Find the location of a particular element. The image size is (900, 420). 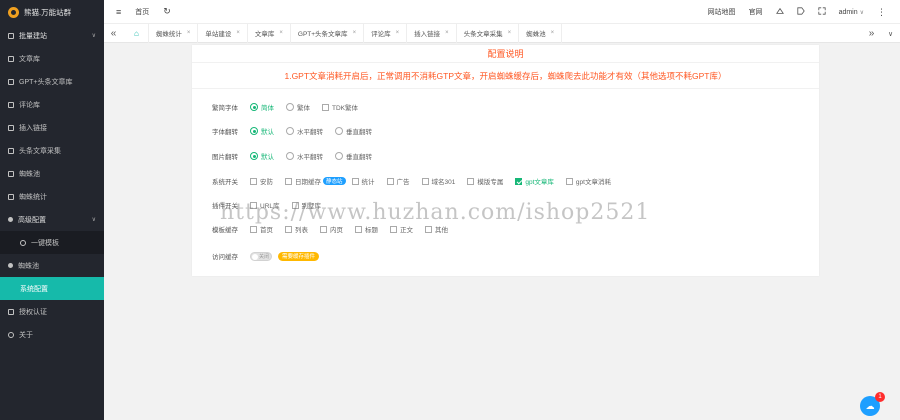

char-flip-row: 字体翻转 默认 水平翻转 垂直翻转 is located at coordinates (298, 131).